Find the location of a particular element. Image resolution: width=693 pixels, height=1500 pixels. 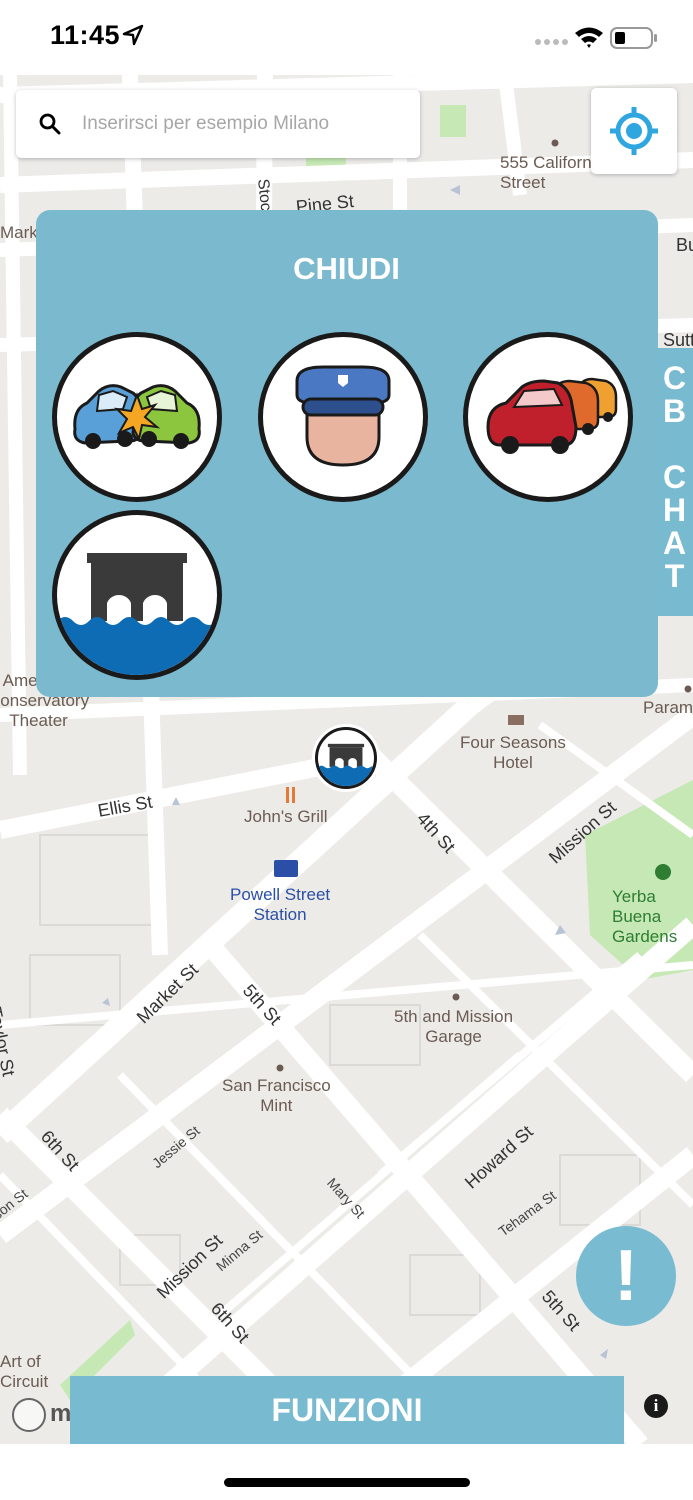

signal-icon is located at coordinates (551, 42).